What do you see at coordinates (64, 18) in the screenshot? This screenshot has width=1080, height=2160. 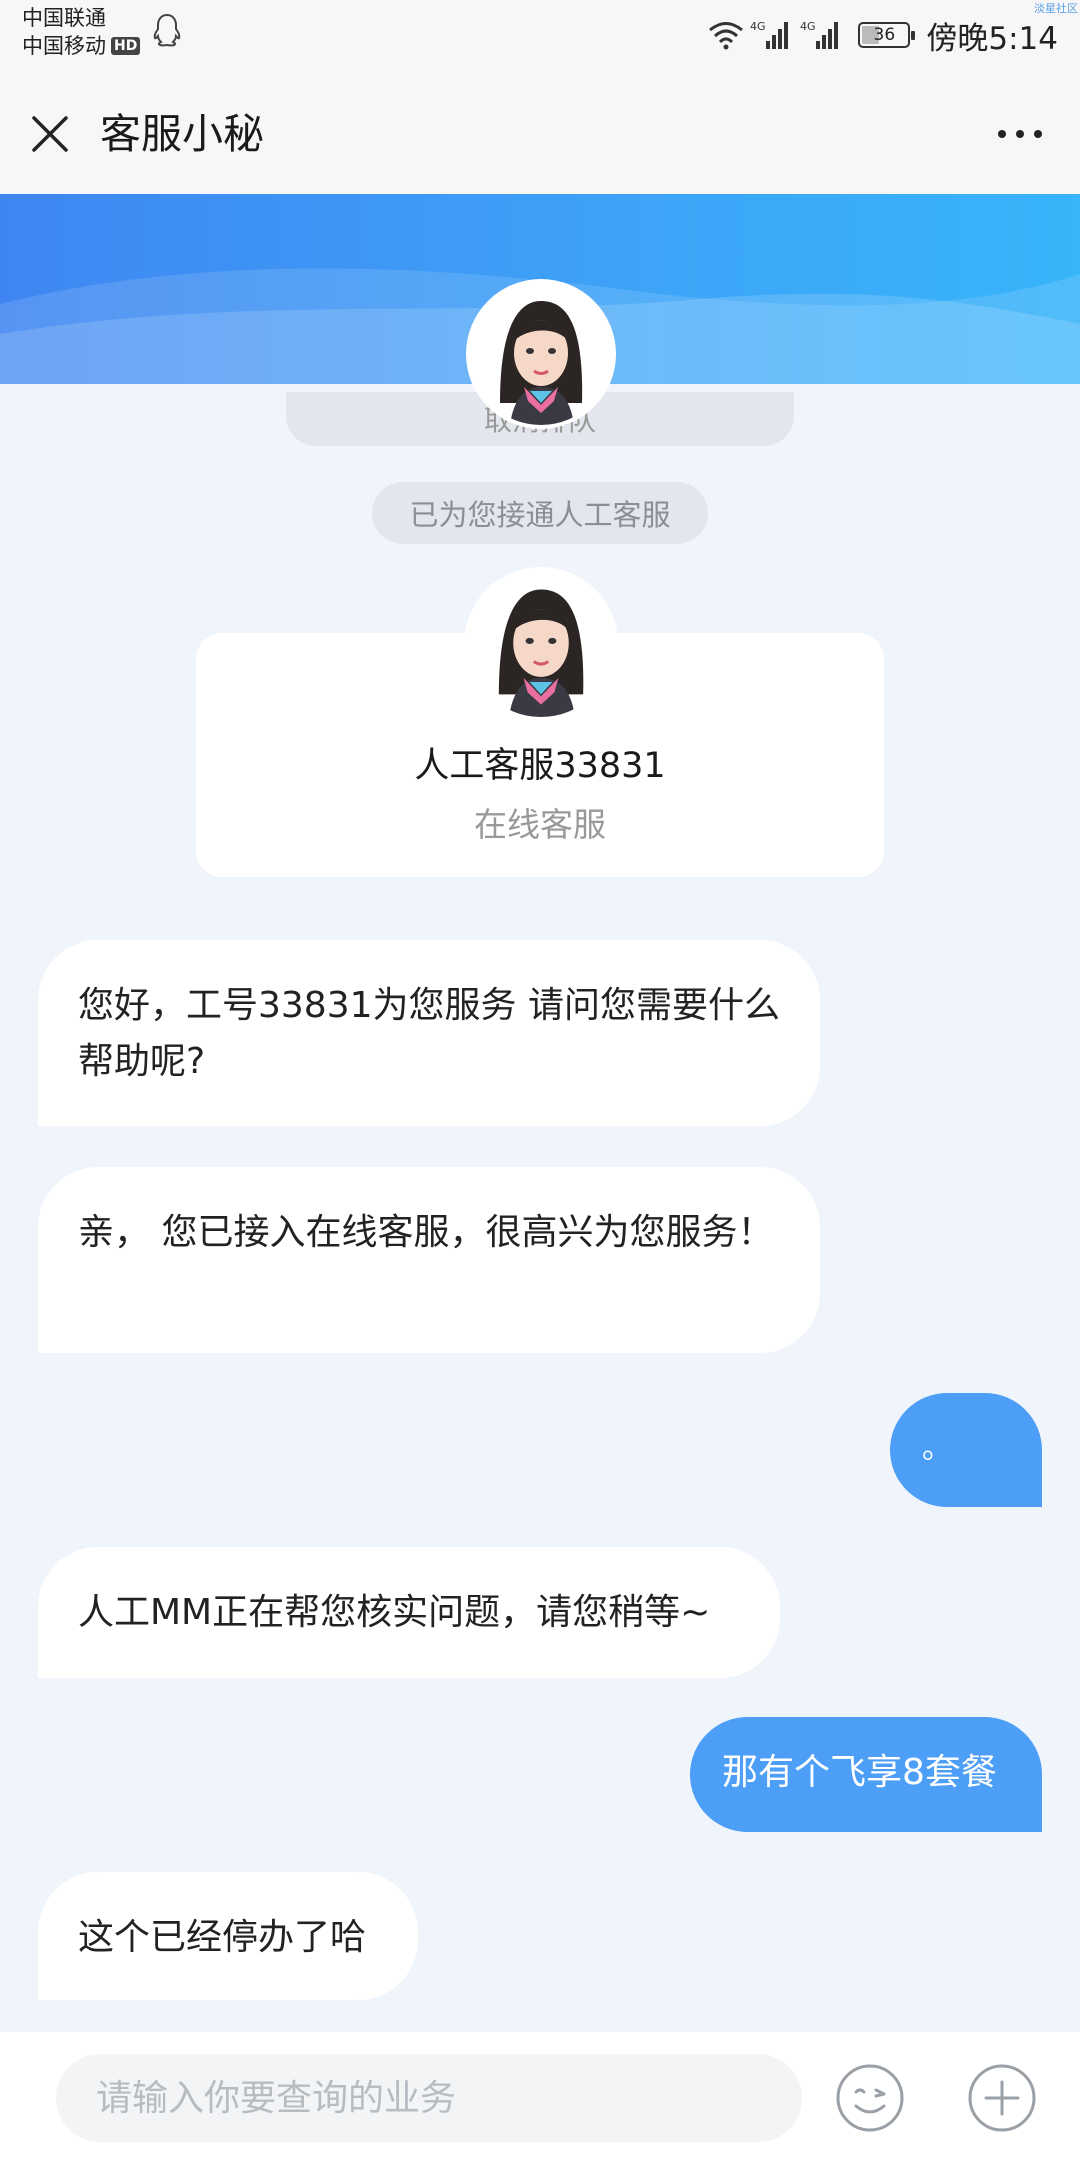 I see `carrier-1: 中国联通` at bounding box center [64, 18].